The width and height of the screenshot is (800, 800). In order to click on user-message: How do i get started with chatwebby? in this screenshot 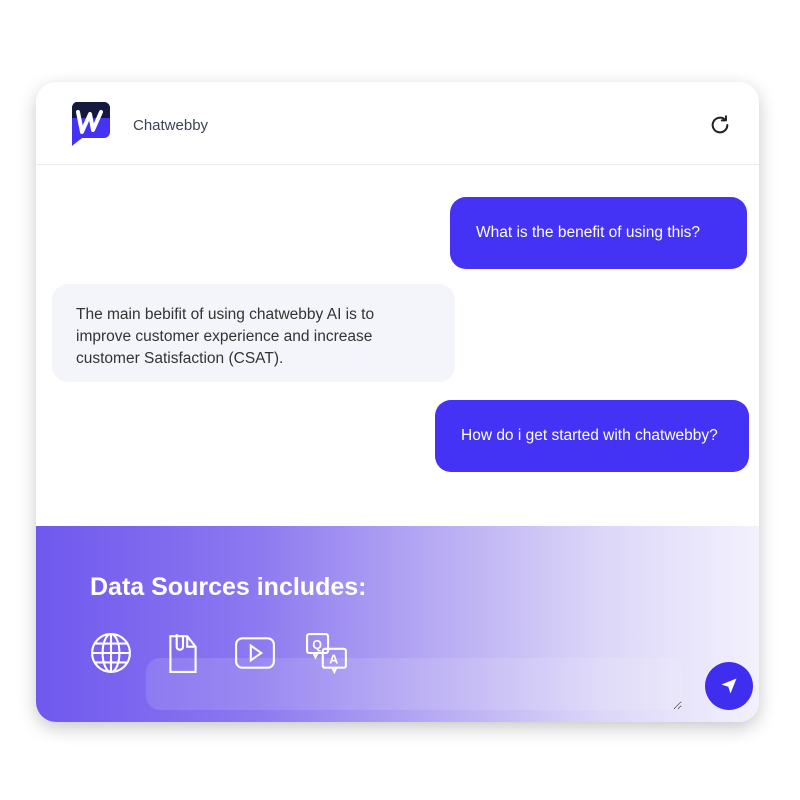, I will do `click(592, 436)`.